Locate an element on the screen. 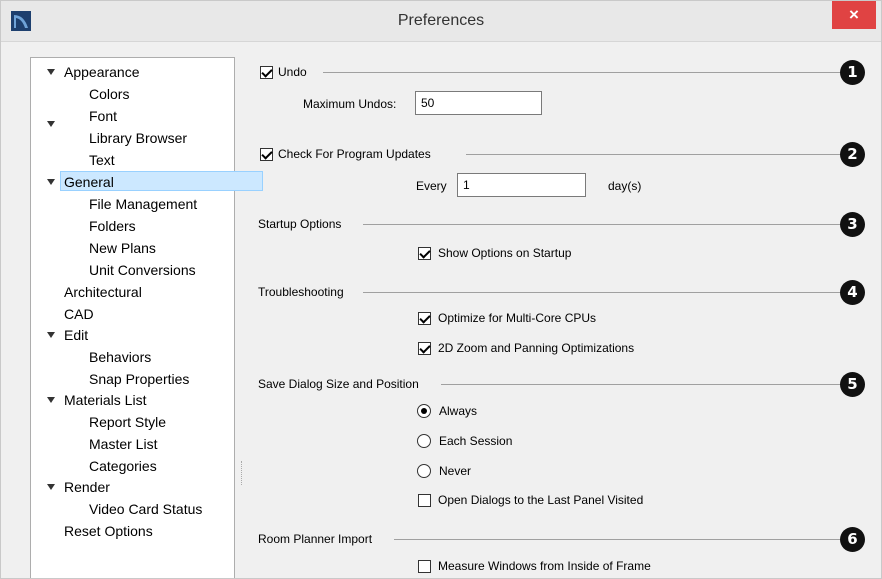  last-panel-checkbox is located at coordinates (424, 500).